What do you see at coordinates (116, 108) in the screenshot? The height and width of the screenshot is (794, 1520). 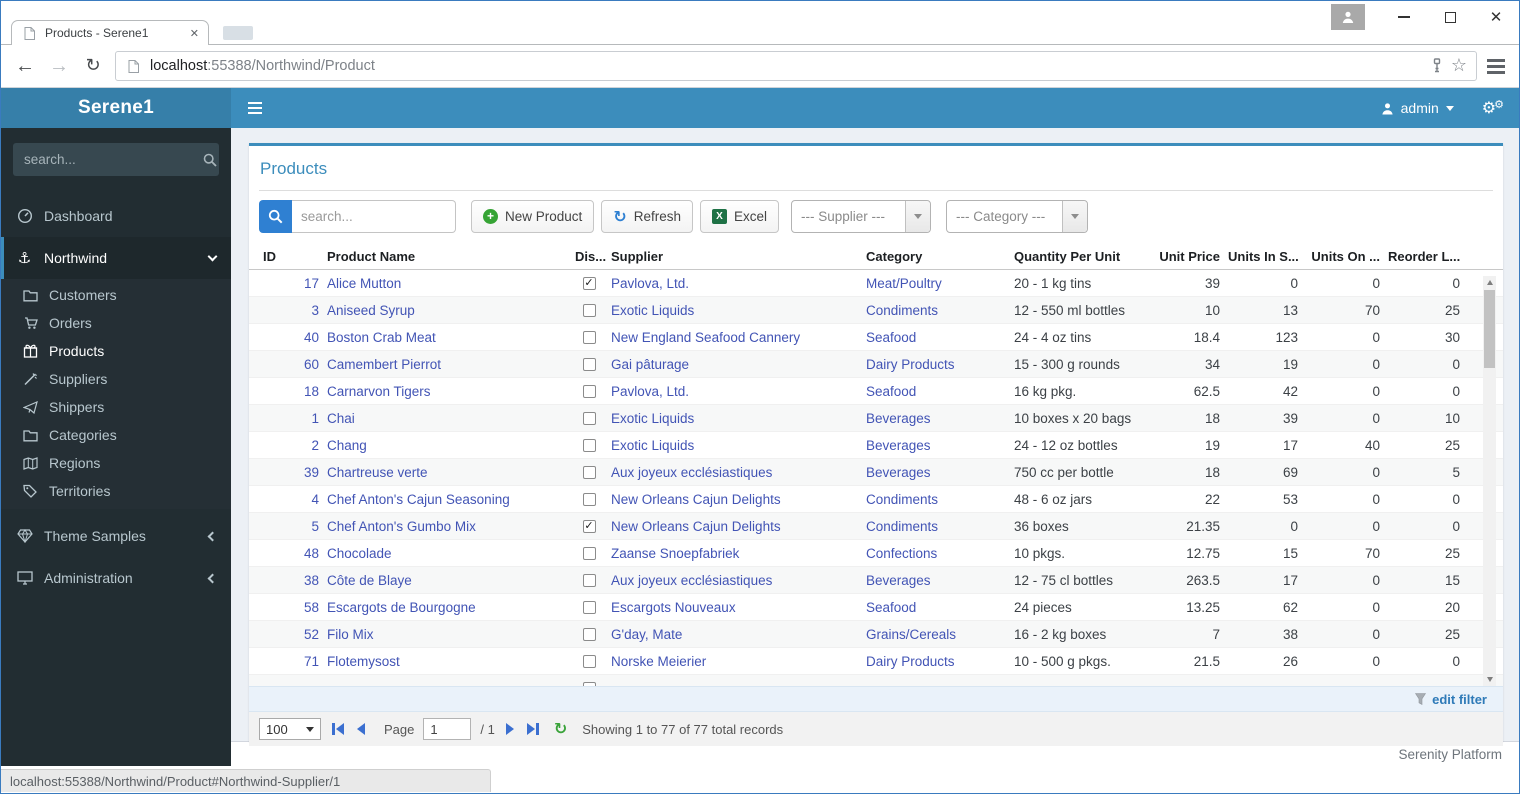 I see `brand-logo: Serene1` at bounding box center [116, 108].